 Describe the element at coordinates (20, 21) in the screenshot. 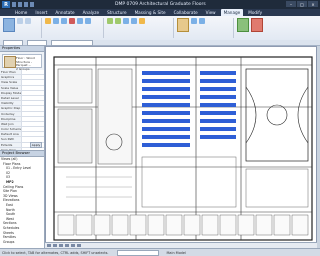

I see `paste-icon` at that location.